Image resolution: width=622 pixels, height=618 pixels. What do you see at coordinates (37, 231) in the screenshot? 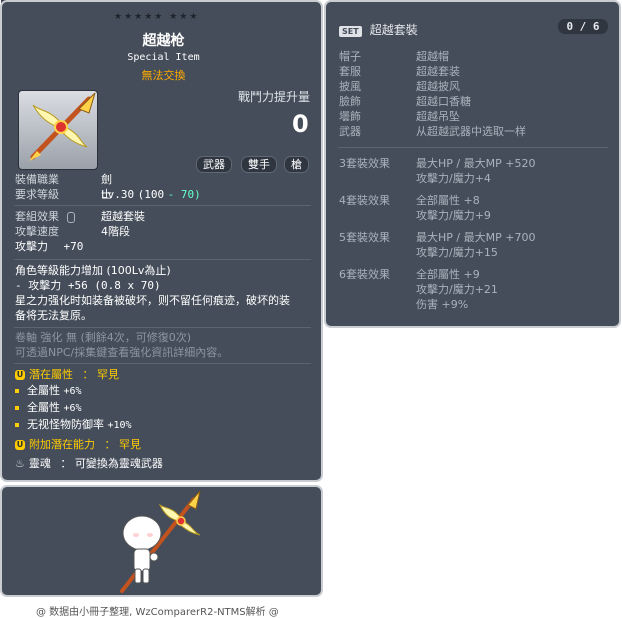
I see `attack-speed-label: 攻擊速度` at bounding box center [37, 231].